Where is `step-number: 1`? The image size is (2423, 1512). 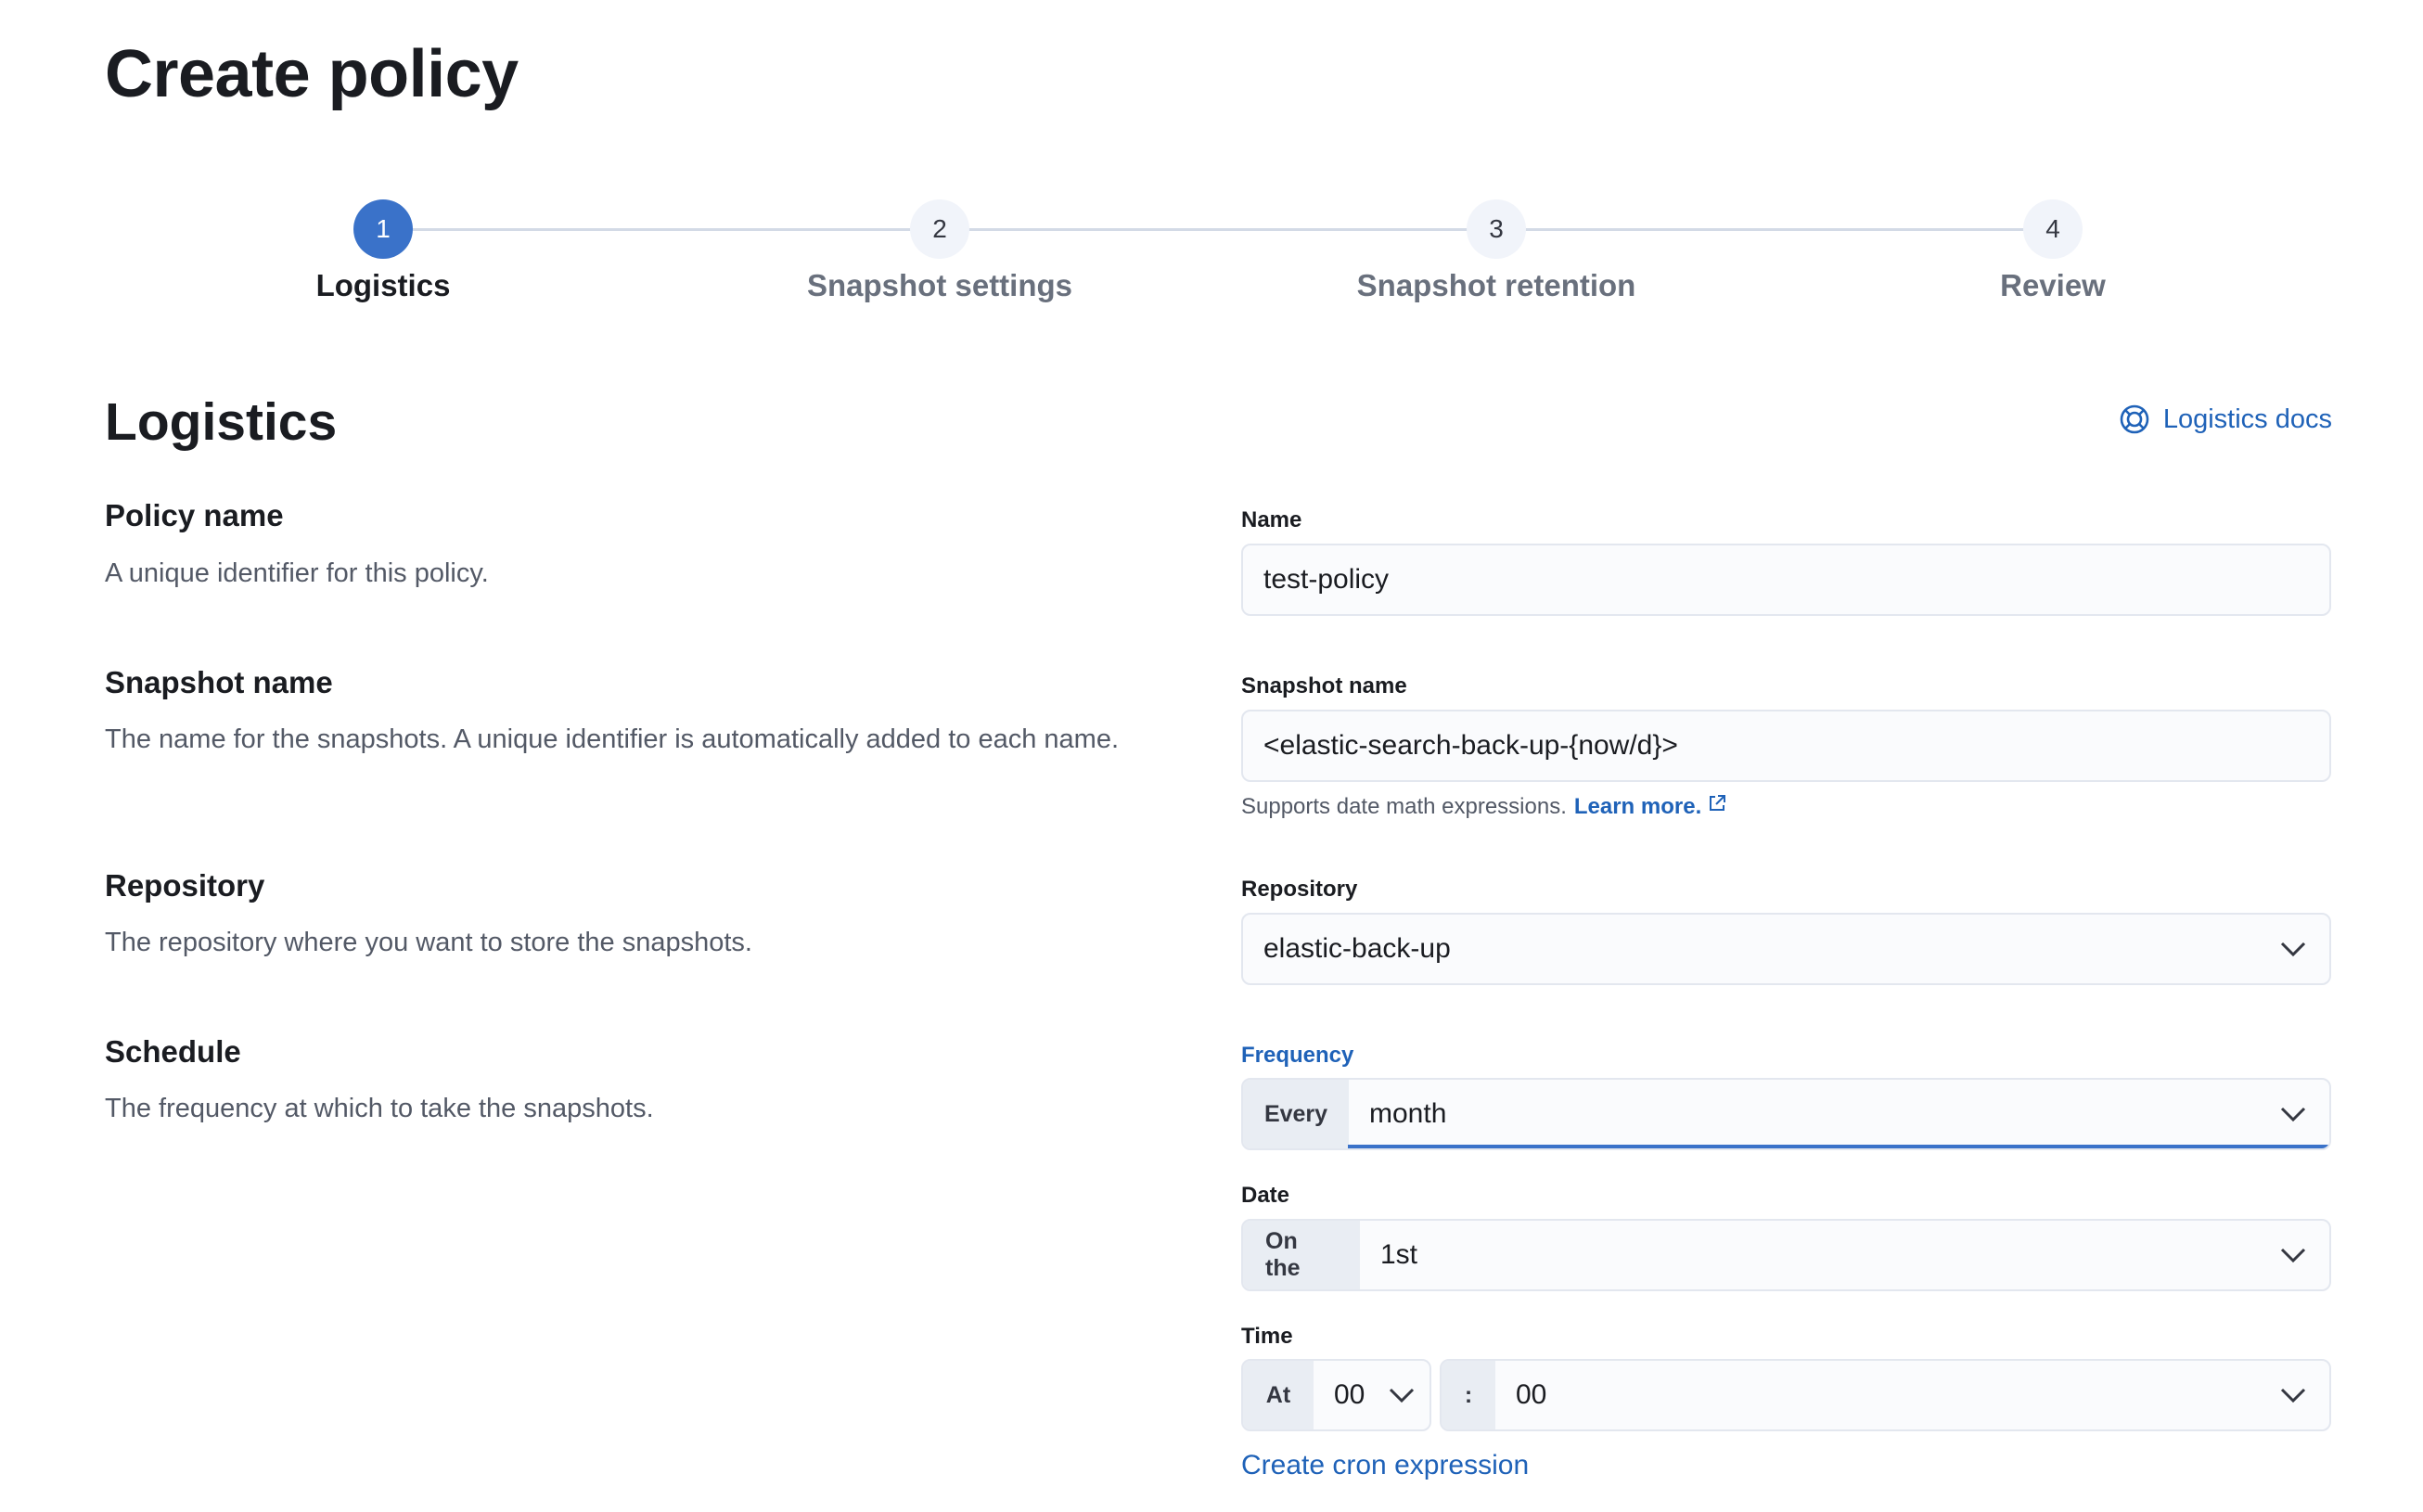 step-number: 1 is located at coordinates (383, 229).